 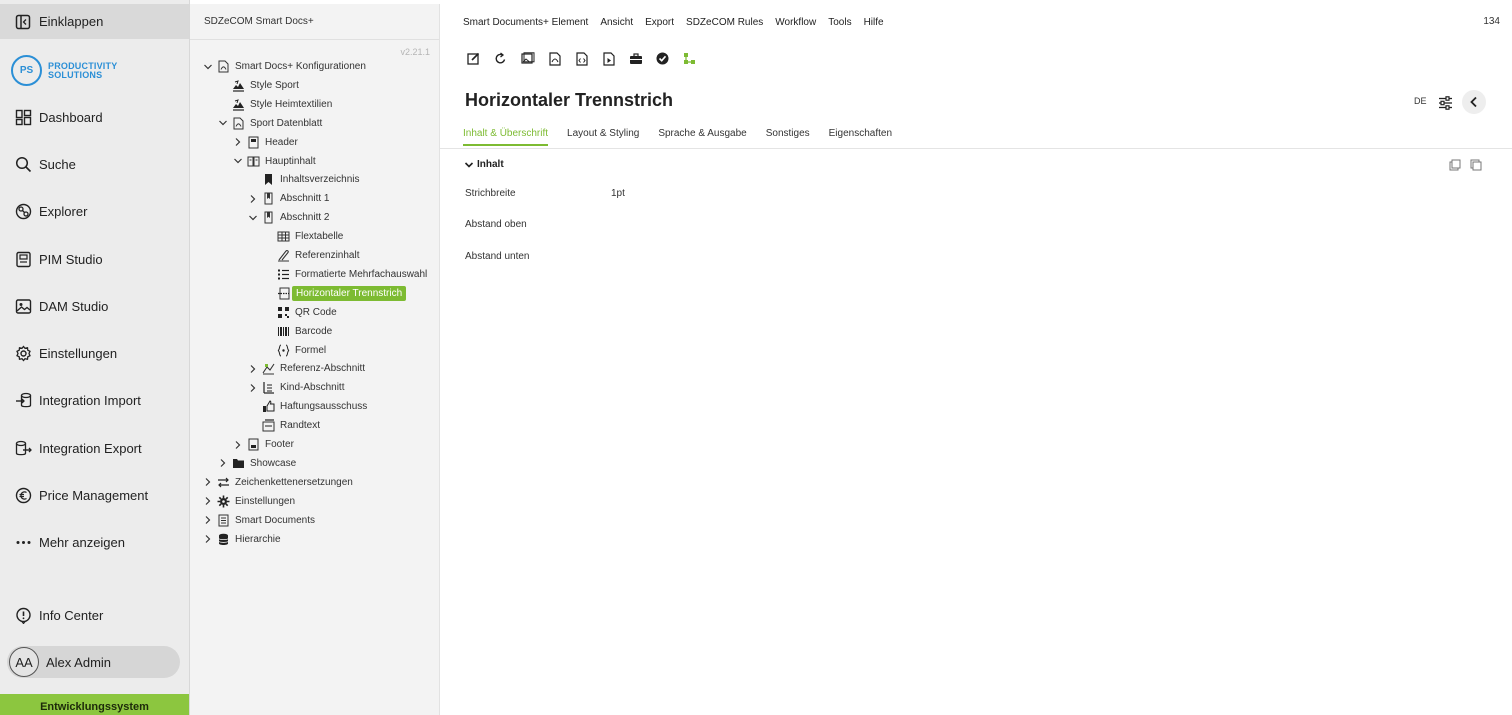 I want to click on tab-divider, so click(x=976, y=148).